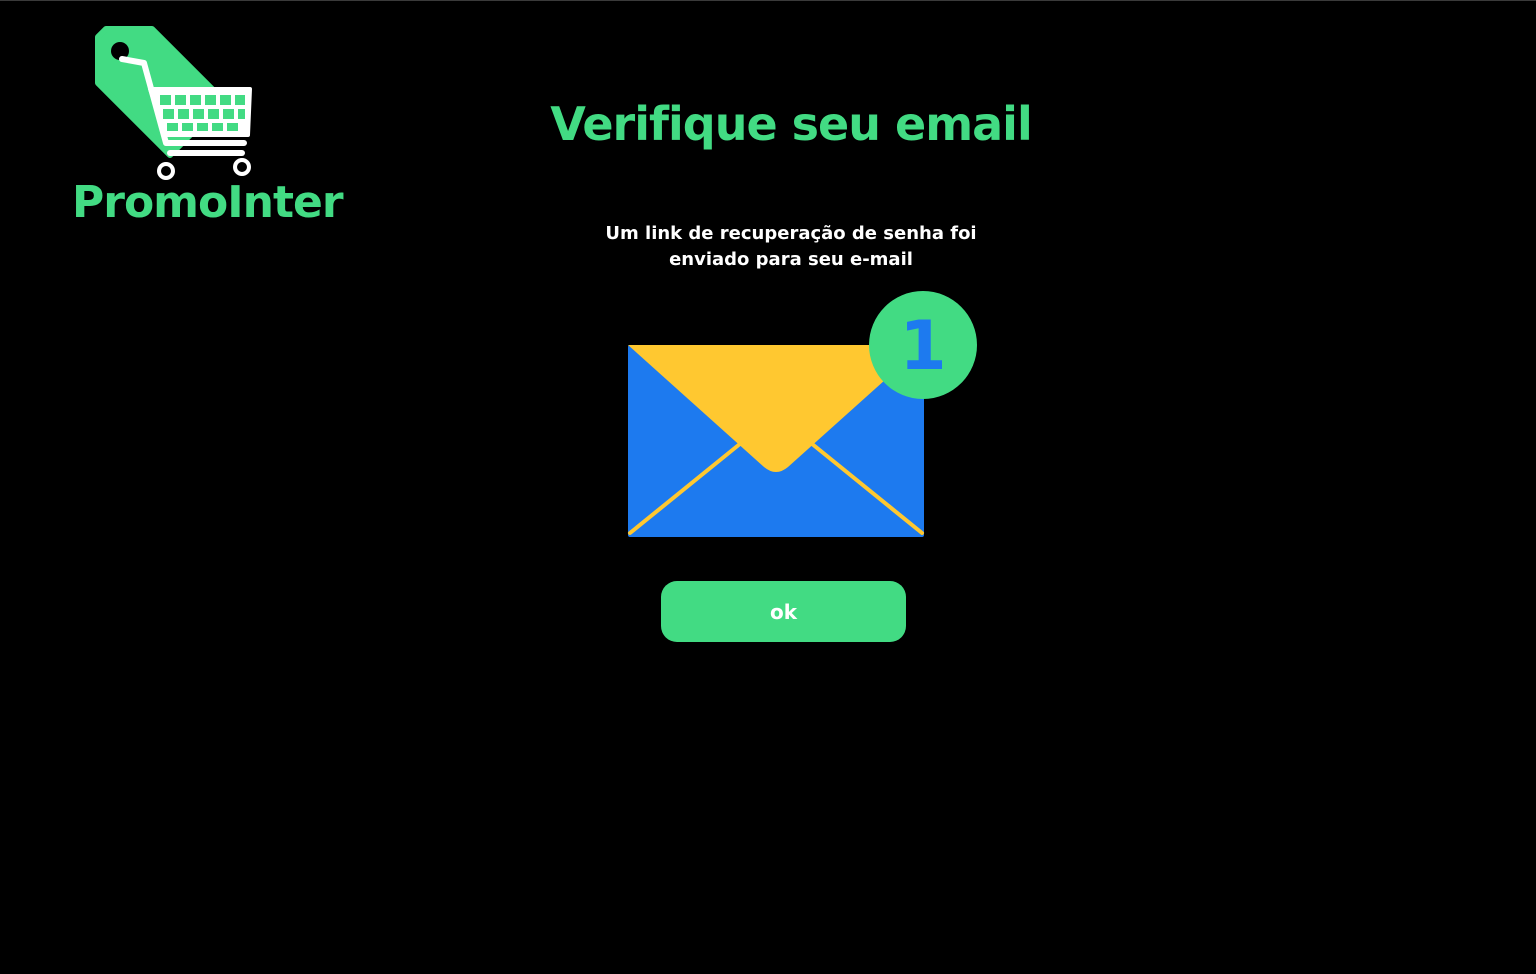 The height and width of the screenshot is (974, 1536). Describe the element at coordinates (208, 202) in the screenshot. I see `brand-name: PromoInter` at that location.